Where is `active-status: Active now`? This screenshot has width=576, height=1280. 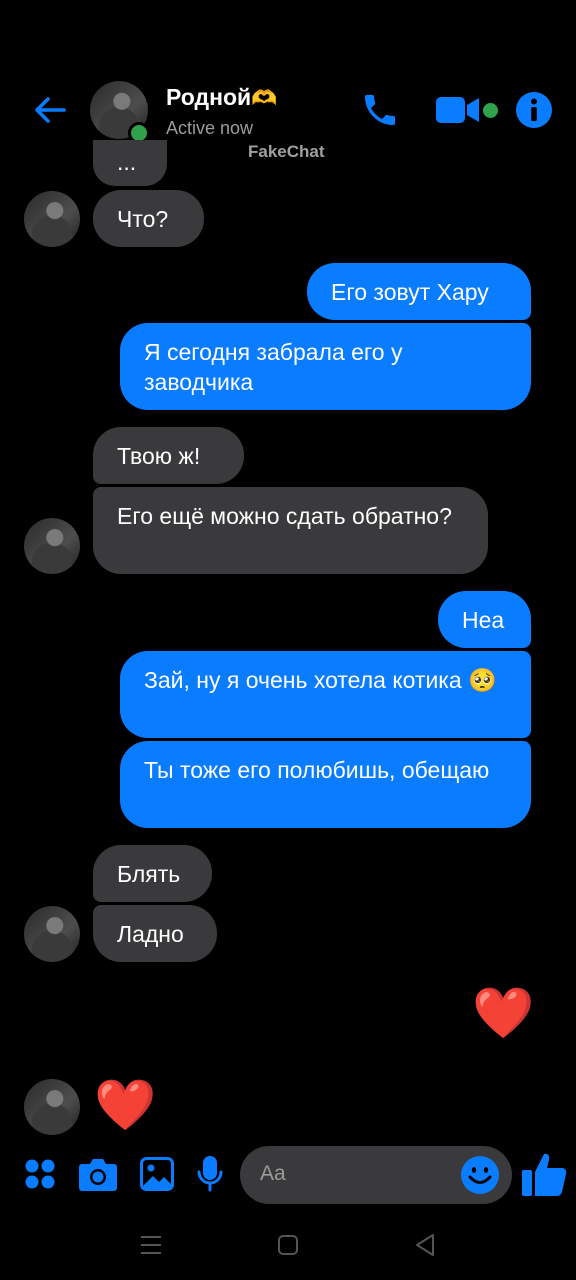 active-status: Active now is located at coordinates (210, 128).